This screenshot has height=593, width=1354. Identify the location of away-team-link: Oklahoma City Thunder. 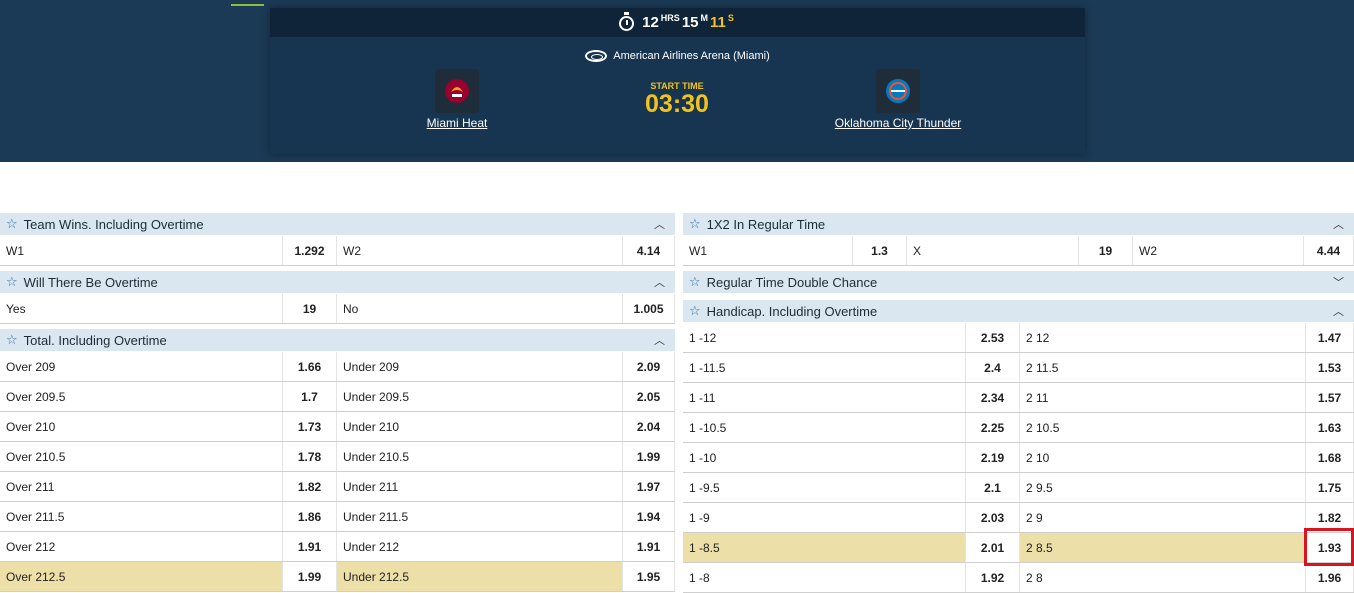
(898, 123).